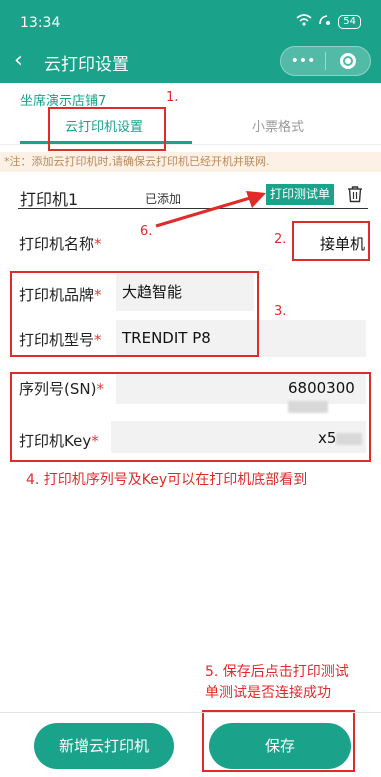  Describe the element at coordinates (349, 21) in the screenshot. I see `battery-icon: 54` at that location.